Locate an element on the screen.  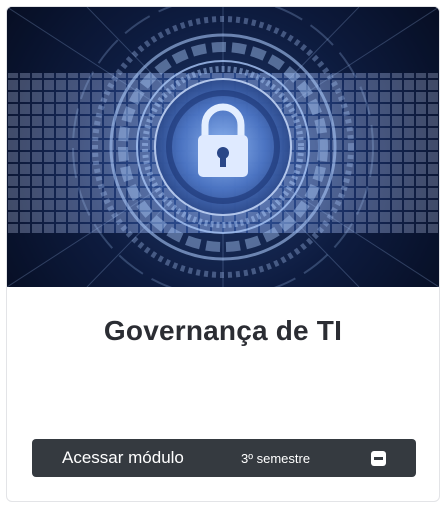
module-title: Governança de TI is located at coordinates (223, 330).